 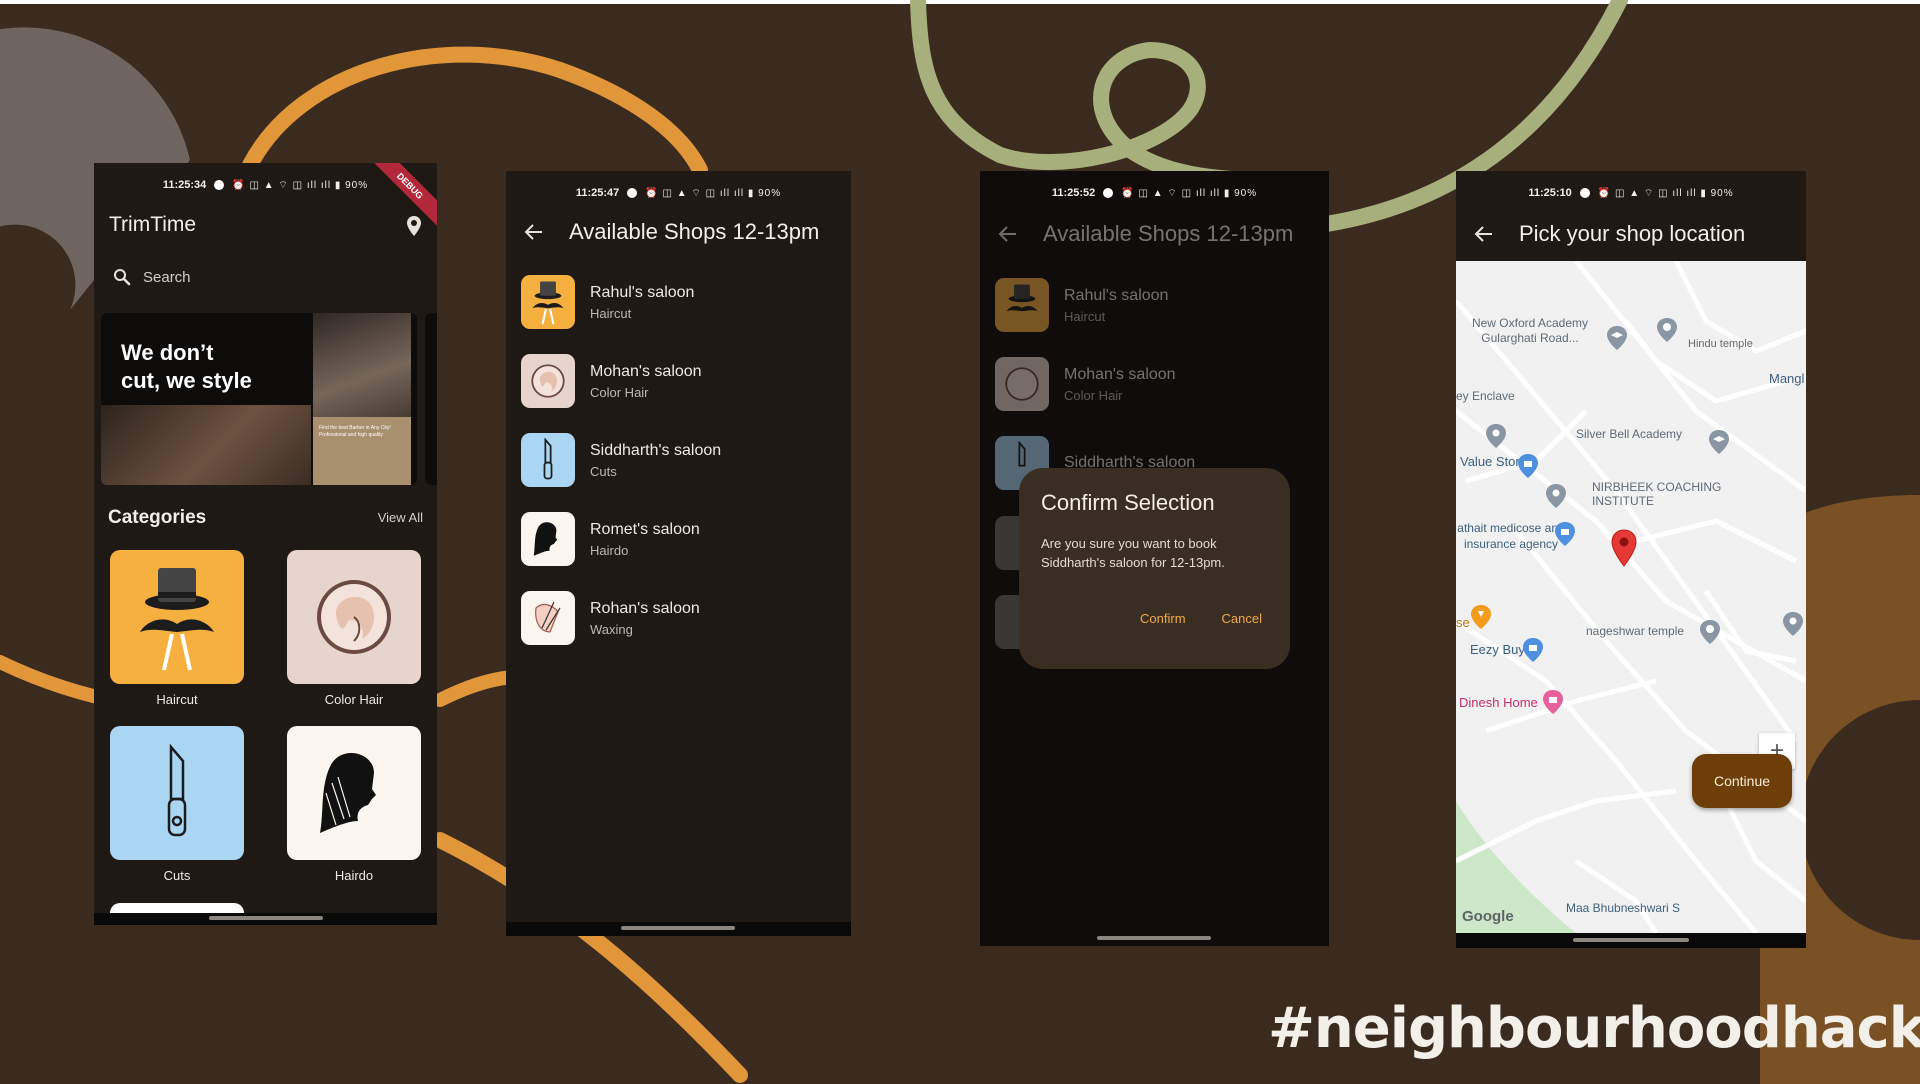 I want to click on search-placeholder: Search, so click(x=167, y=277).